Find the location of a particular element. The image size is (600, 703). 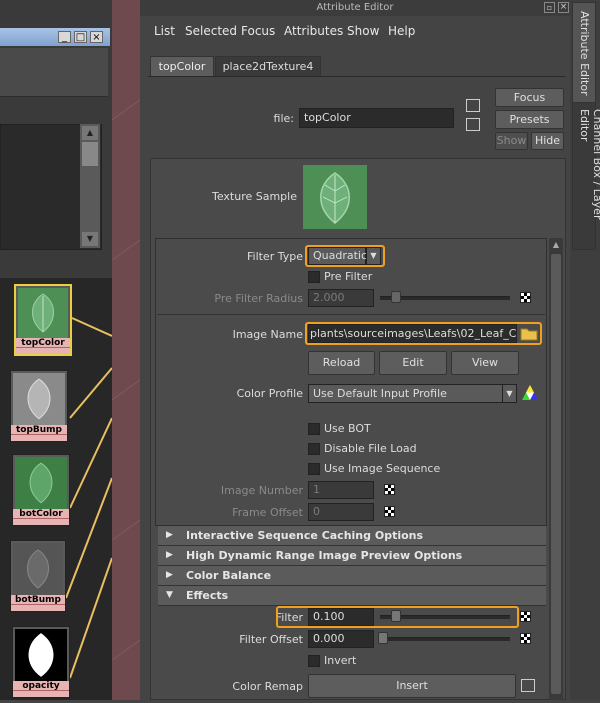

use-bot-label: Use BOT is located at coordinates (347, 428).